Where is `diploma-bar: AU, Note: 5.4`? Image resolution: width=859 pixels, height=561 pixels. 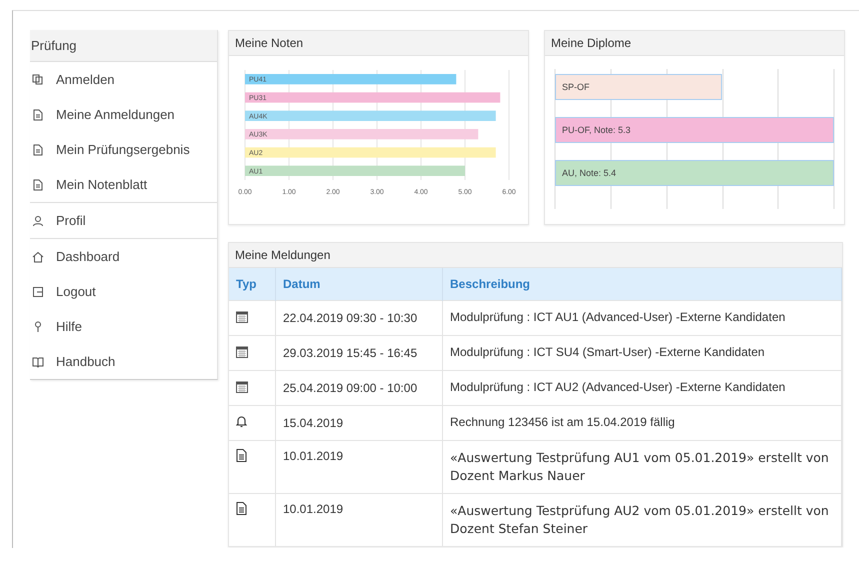 diploma-bar: AU, Note: 5.4 is located at coordinates (694, 173).